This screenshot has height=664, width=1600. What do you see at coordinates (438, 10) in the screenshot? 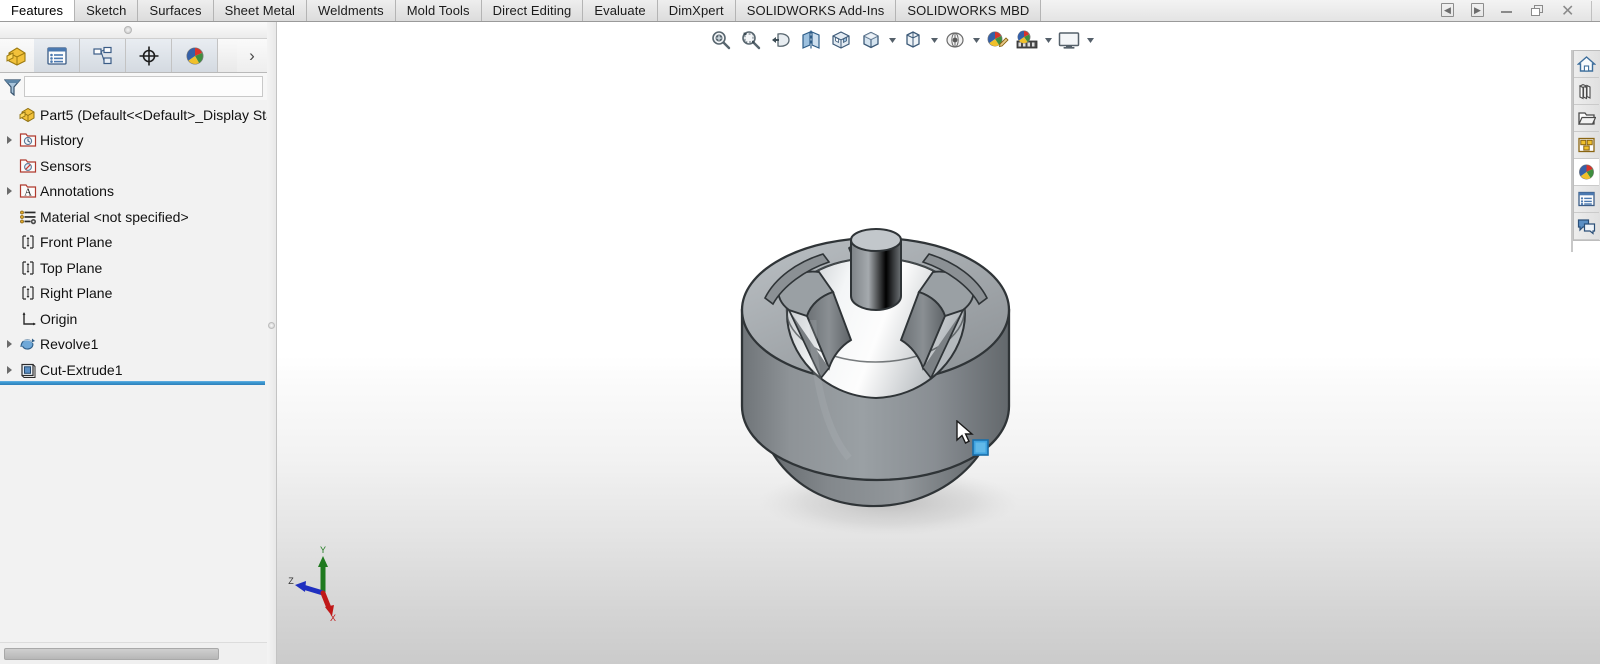
I see `tab-mold-tools: Mold Tools` at bounding box center [438, 10].